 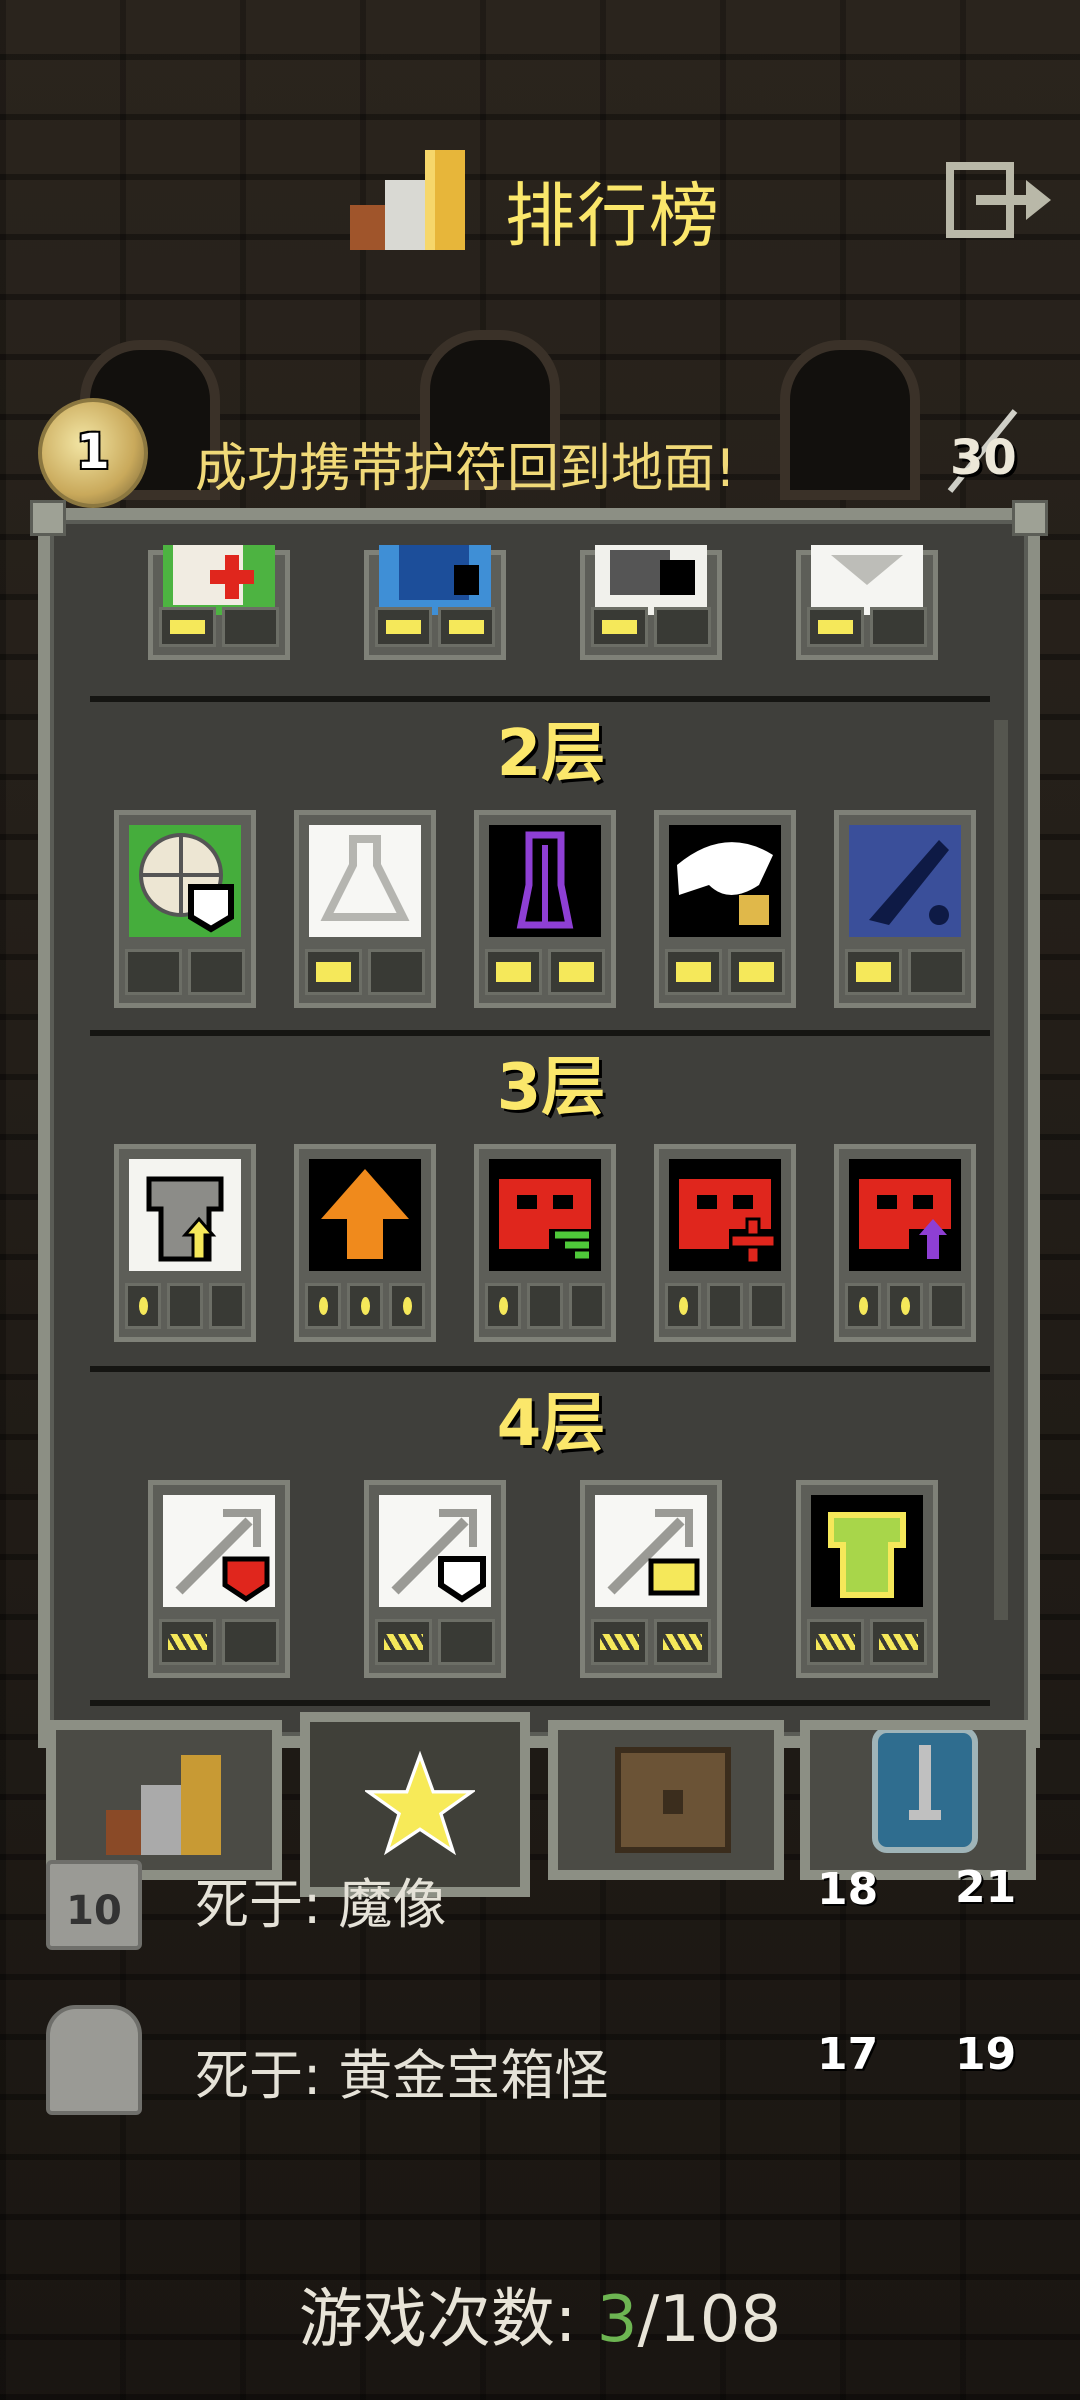 What do you see at coordinates (93, 453) in the screenshot?
I see `rank-badge: 1` at bounding box center [93, 453].